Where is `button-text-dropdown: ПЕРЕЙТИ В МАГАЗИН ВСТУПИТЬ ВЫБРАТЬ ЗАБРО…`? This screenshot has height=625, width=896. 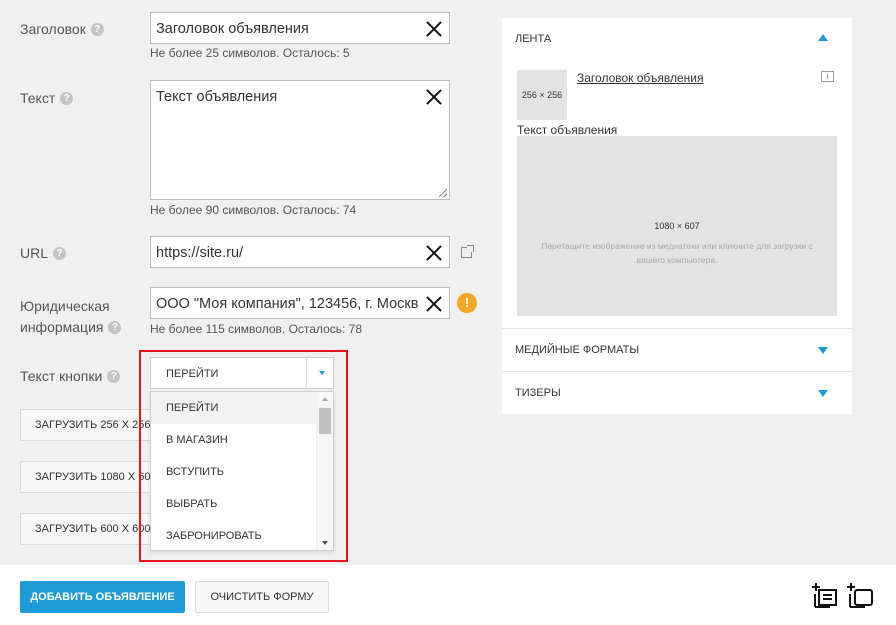
button-text-dropdown: ПЕРЕЙТИ В МАГАЗИН ВСТУПИТЬ ВЫБРАТЬ ЗАБРО… is located at coordinates (242, 471).